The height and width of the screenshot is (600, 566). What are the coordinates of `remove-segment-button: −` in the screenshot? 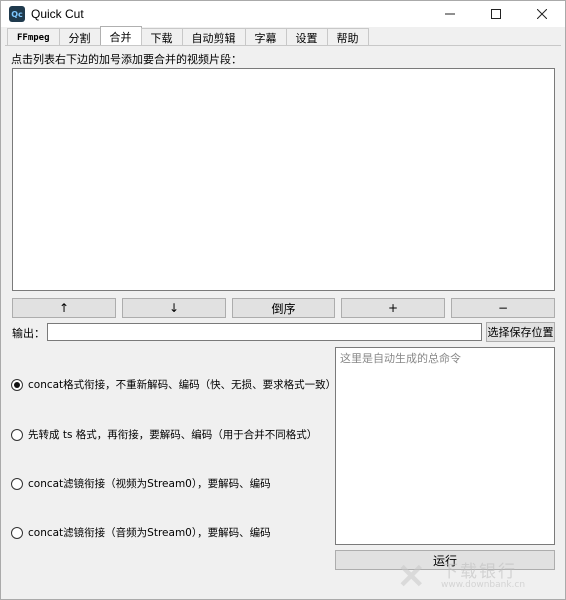 It's located at (503, 308).